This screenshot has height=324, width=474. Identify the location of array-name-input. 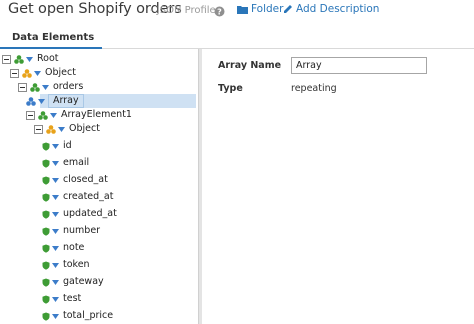
(359, 65).